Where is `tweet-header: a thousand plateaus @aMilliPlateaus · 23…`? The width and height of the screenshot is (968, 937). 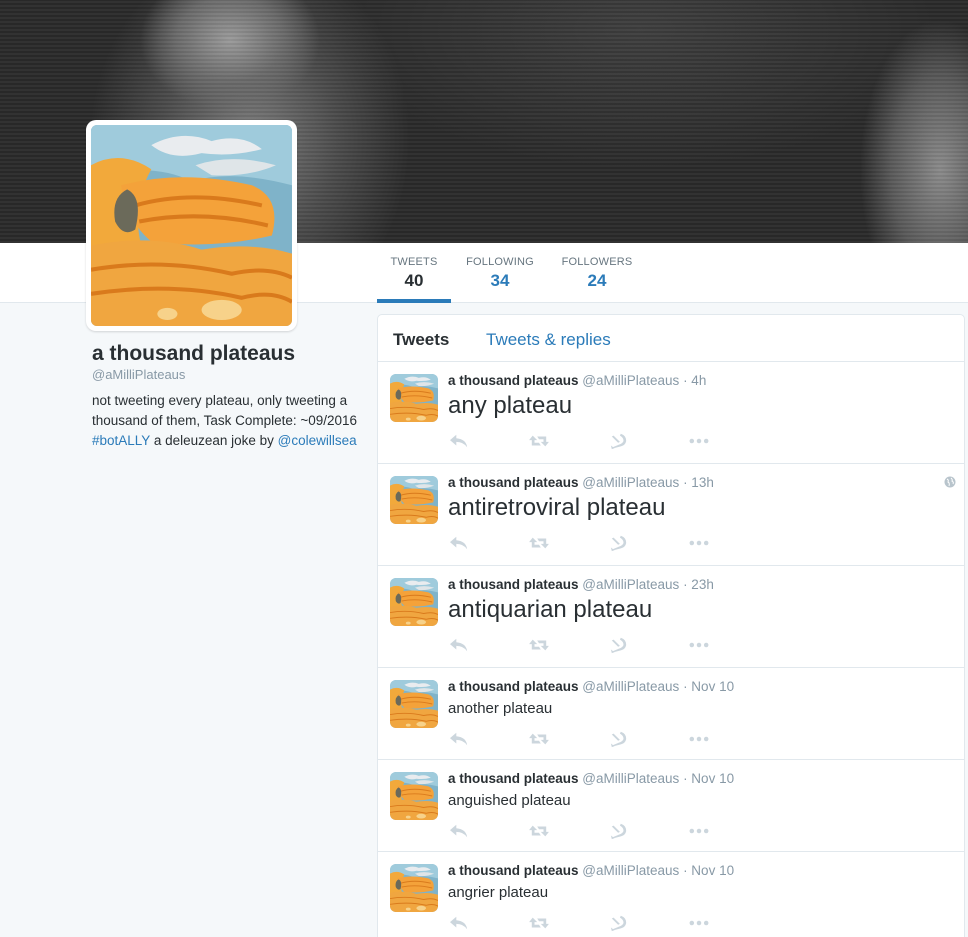 tweet-header: a thousand plateaus @aMilliPlateaus · 23… is located at coordinates (581, 584).